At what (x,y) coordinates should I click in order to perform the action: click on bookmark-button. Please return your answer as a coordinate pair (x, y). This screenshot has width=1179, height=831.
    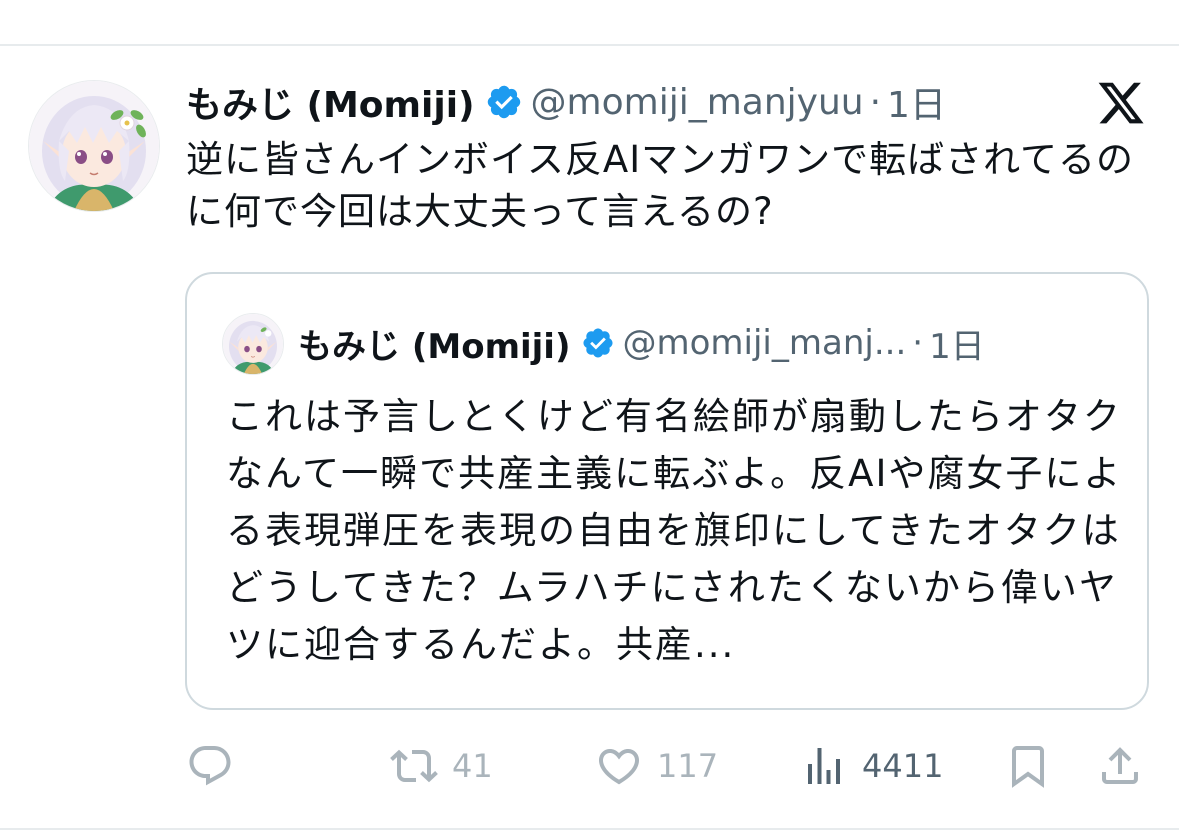
    Looking at the image, I should click on (1028, 766).